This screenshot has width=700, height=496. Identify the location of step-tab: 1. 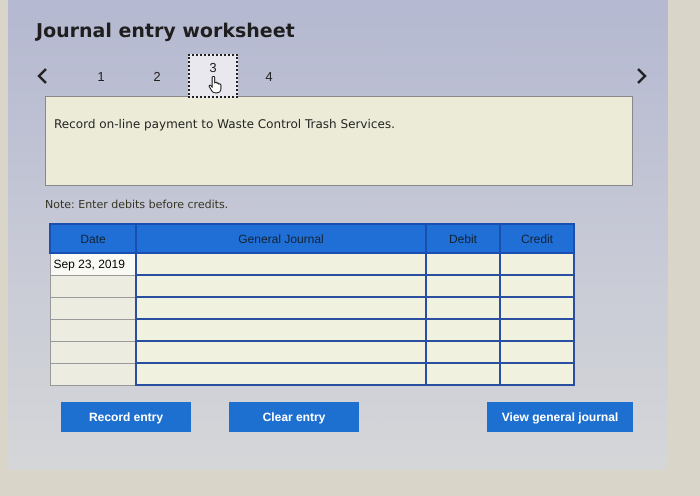
(101, 76).